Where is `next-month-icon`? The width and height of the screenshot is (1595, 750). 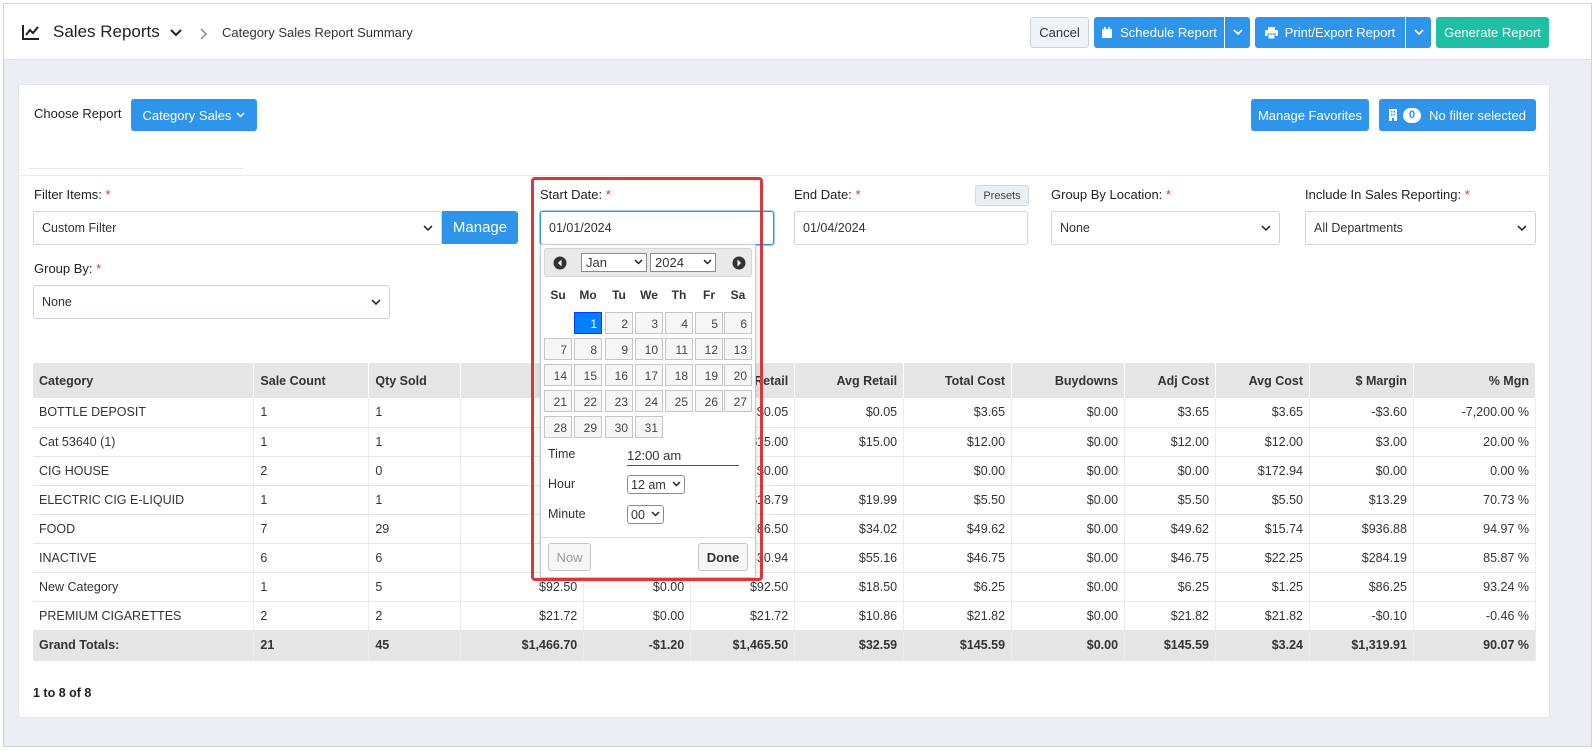 next-month-icon is located at coordinates (739, 263).